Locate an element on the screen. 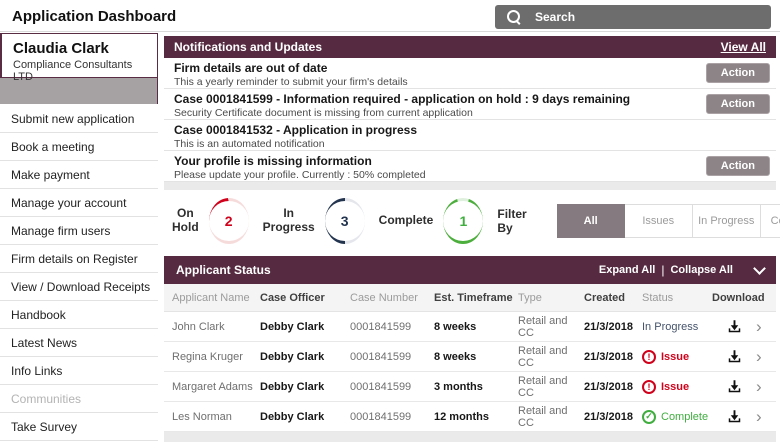 This screenshot has height=442, width=780. sidebar-item-make-payment: Make payment is located at coordinates (79, 175).